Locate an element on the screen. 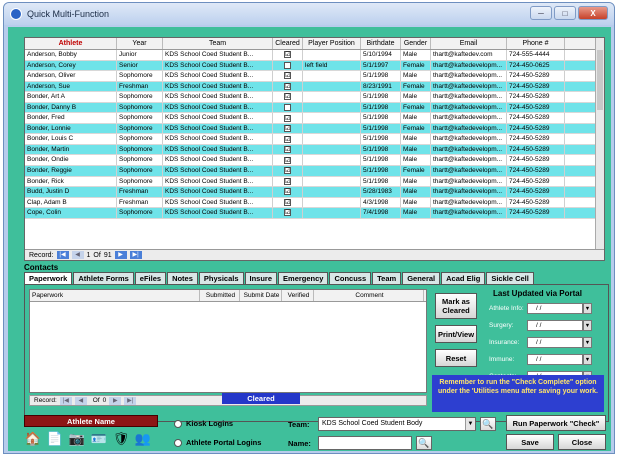 The height and width of the screenshot is (456, 618). reset-button: Reset is located at coordinates (456, 358).